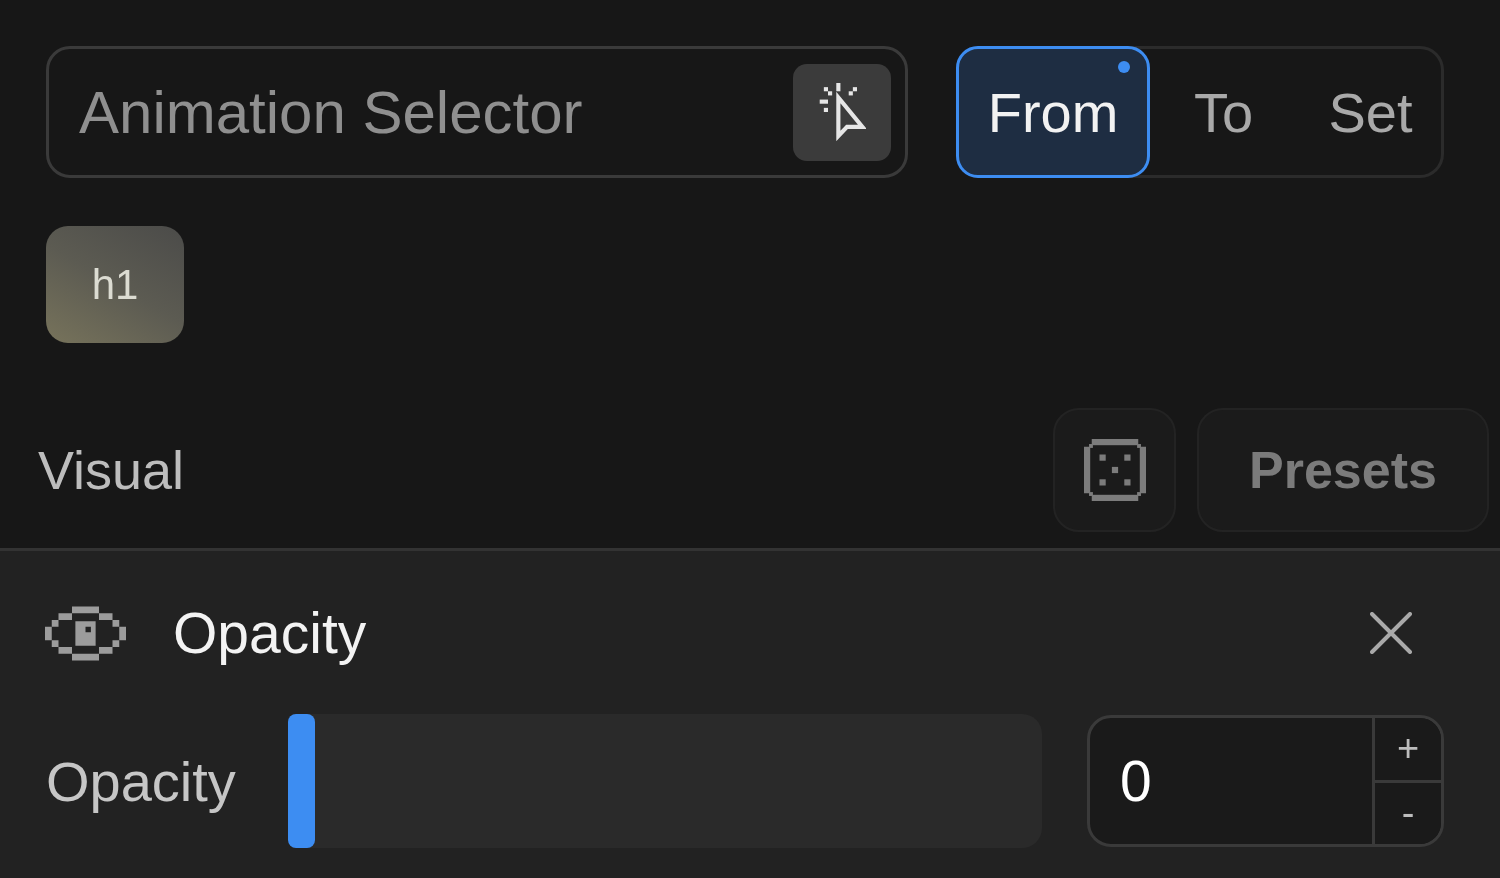 The image size is (1500, 878). Describe the element at coordinates (141, 781) in the screenshot. I see `control-label: Opacity` at that location.